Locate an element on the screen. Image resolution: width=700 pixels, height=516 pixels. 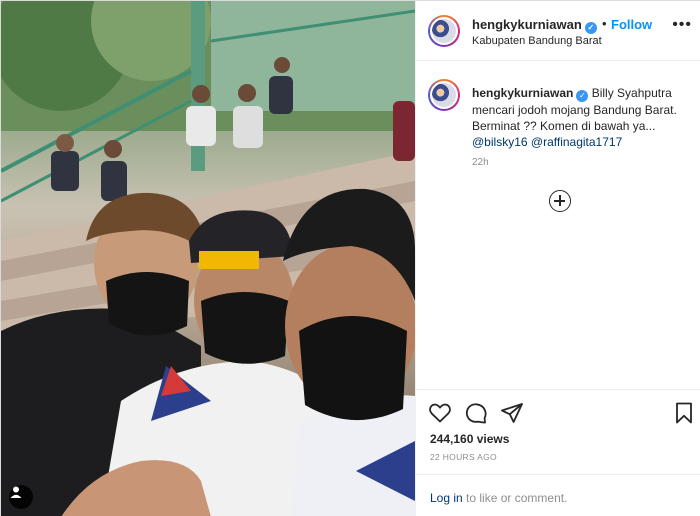
comment-icon is located at coordinates (476, 413).